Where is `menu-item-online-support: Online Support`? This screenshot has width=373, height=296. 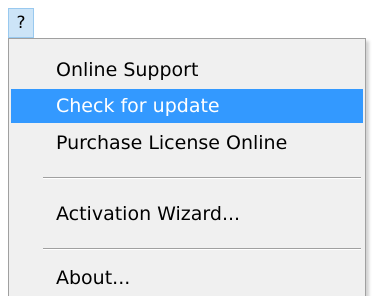
menu-item-online-support: Online Support is located at coordinates (187, 70).